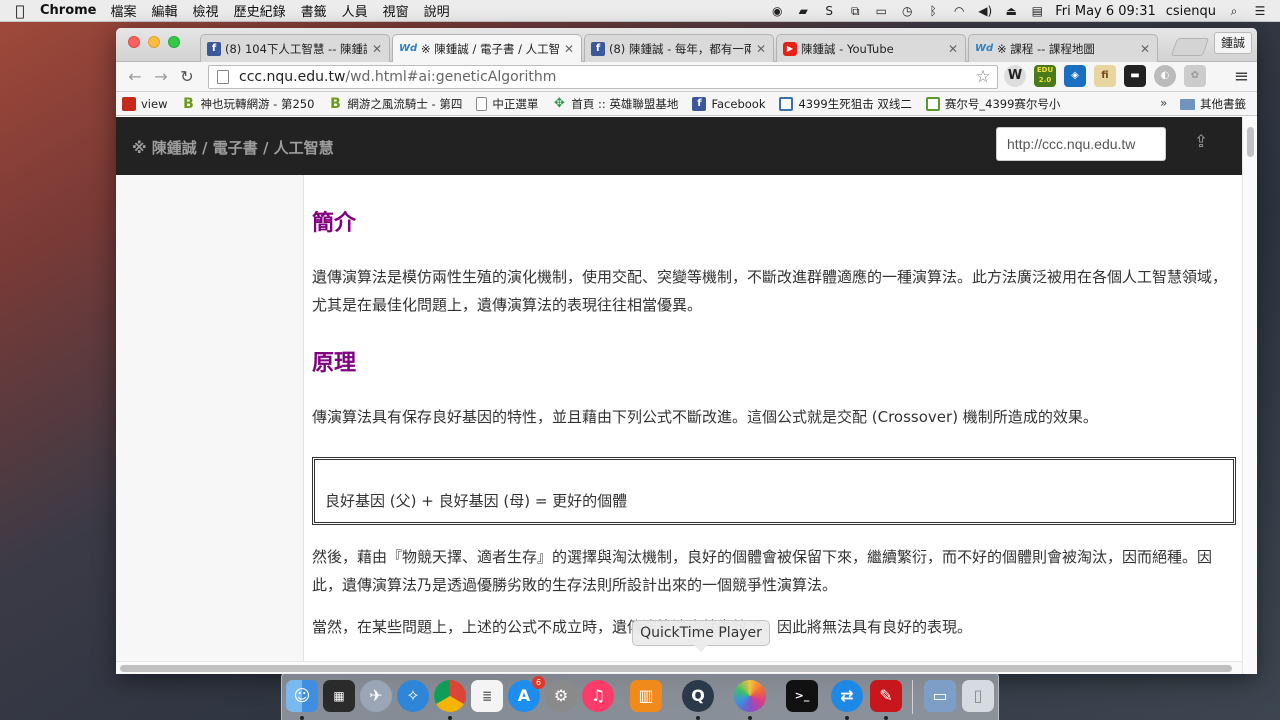 The height and width of the screenshot is (720, 1280). What do you see at coordinates (334, 363) in the screenshot?
I see `principle-heading: 原理` at bounding box center [334, 363].